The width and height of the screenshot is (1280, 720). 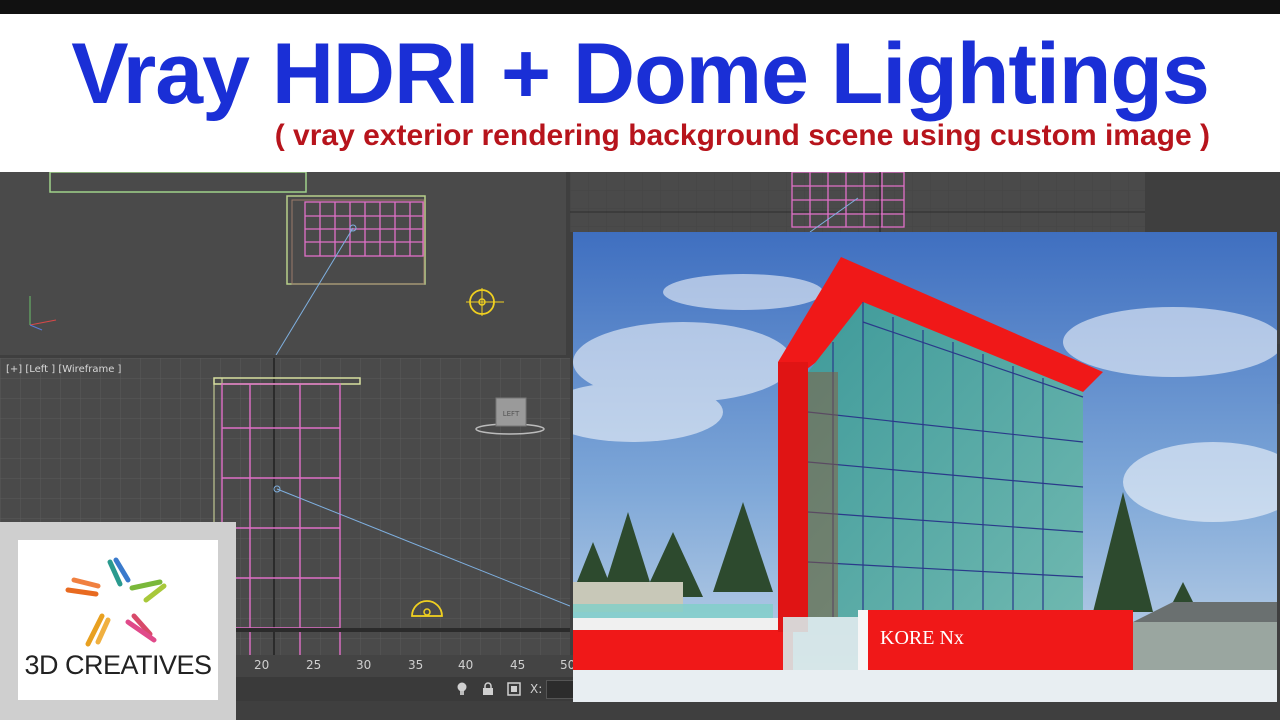 What do you see at coordinates (462, 689) in the screenshot?
I see `lightbulb-icon` at bounding box center [462, 689].